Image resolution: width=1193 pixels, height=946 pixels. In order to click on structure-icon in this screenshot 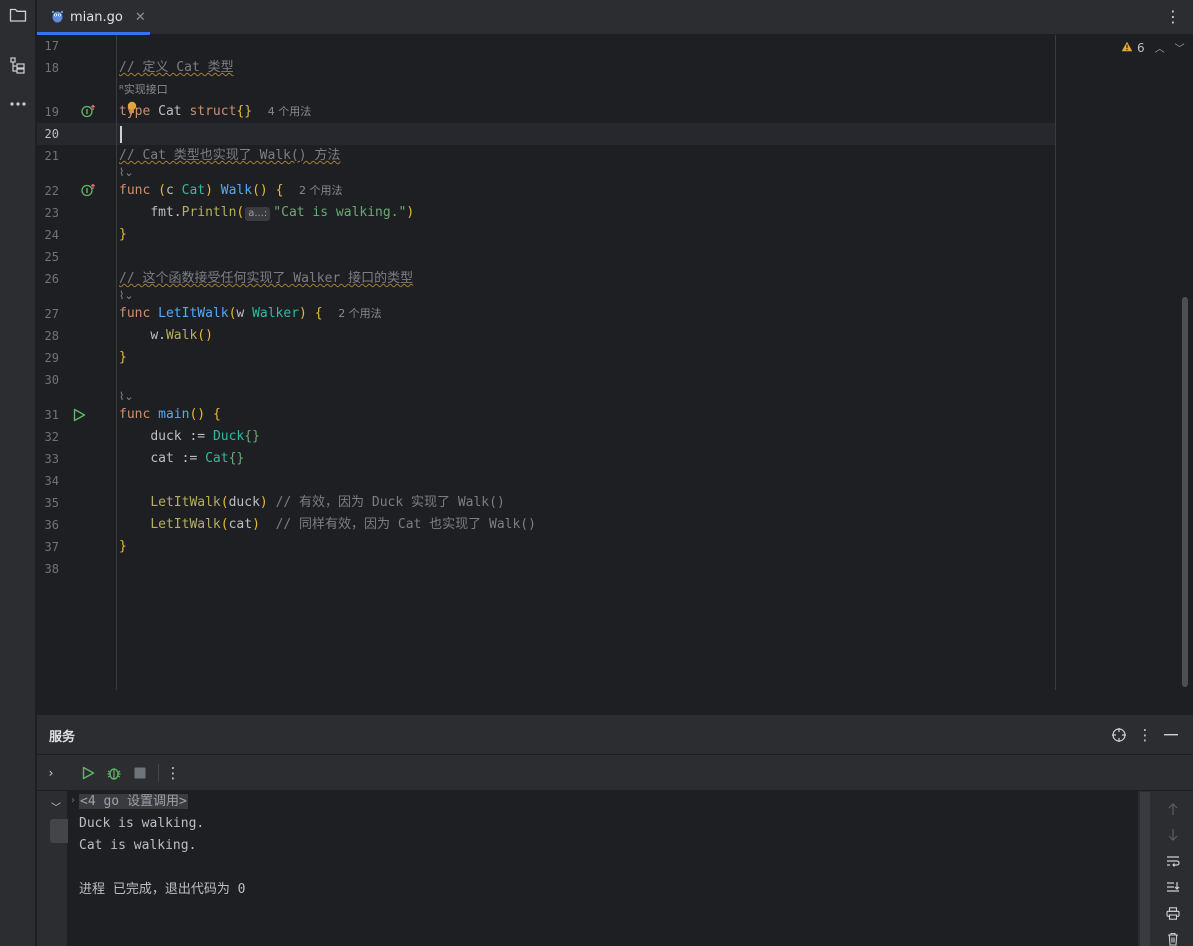, I will do `click(18, 65)`.